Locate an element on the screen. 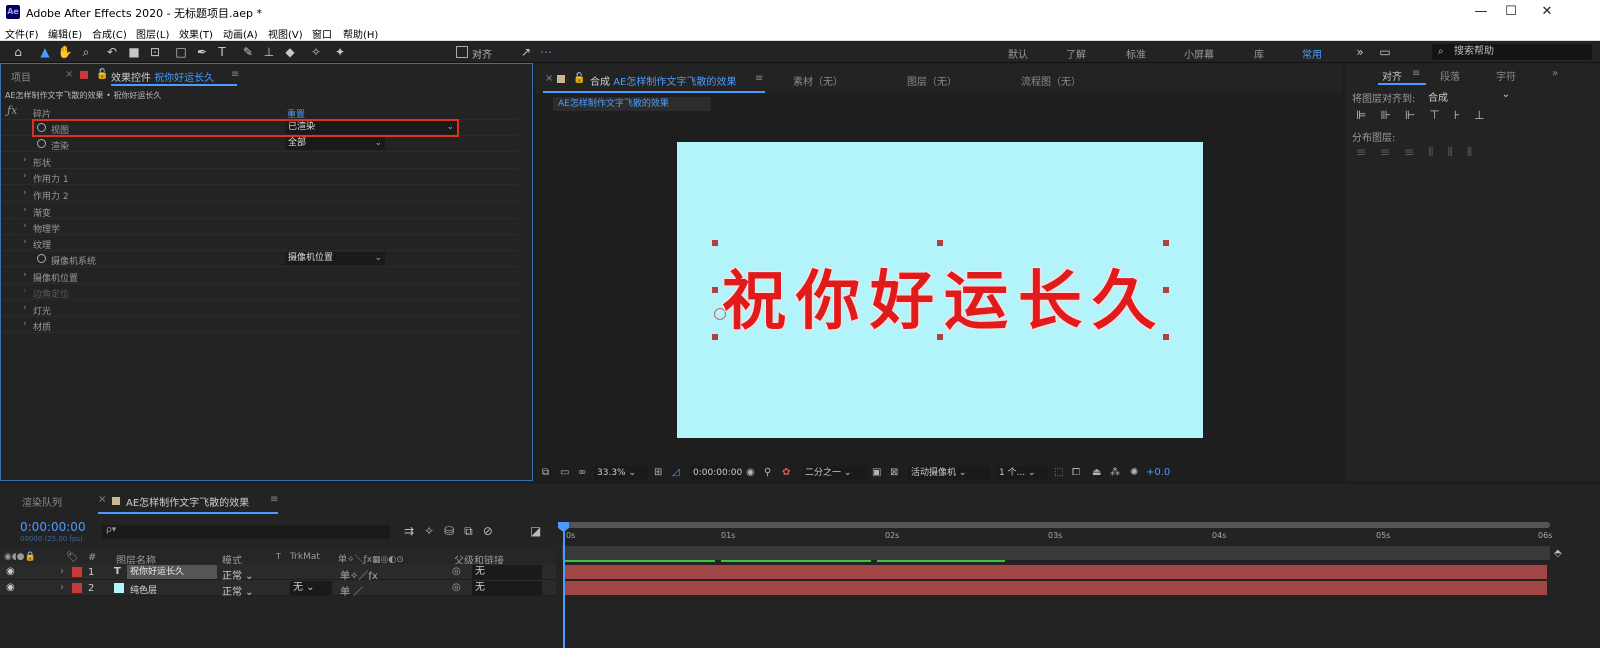 Image resolution: width=1600 pixels, height=648 pixels. tab-effect-controls: 效果控件 祝你好运长久 is located at coordinates (162, 76).